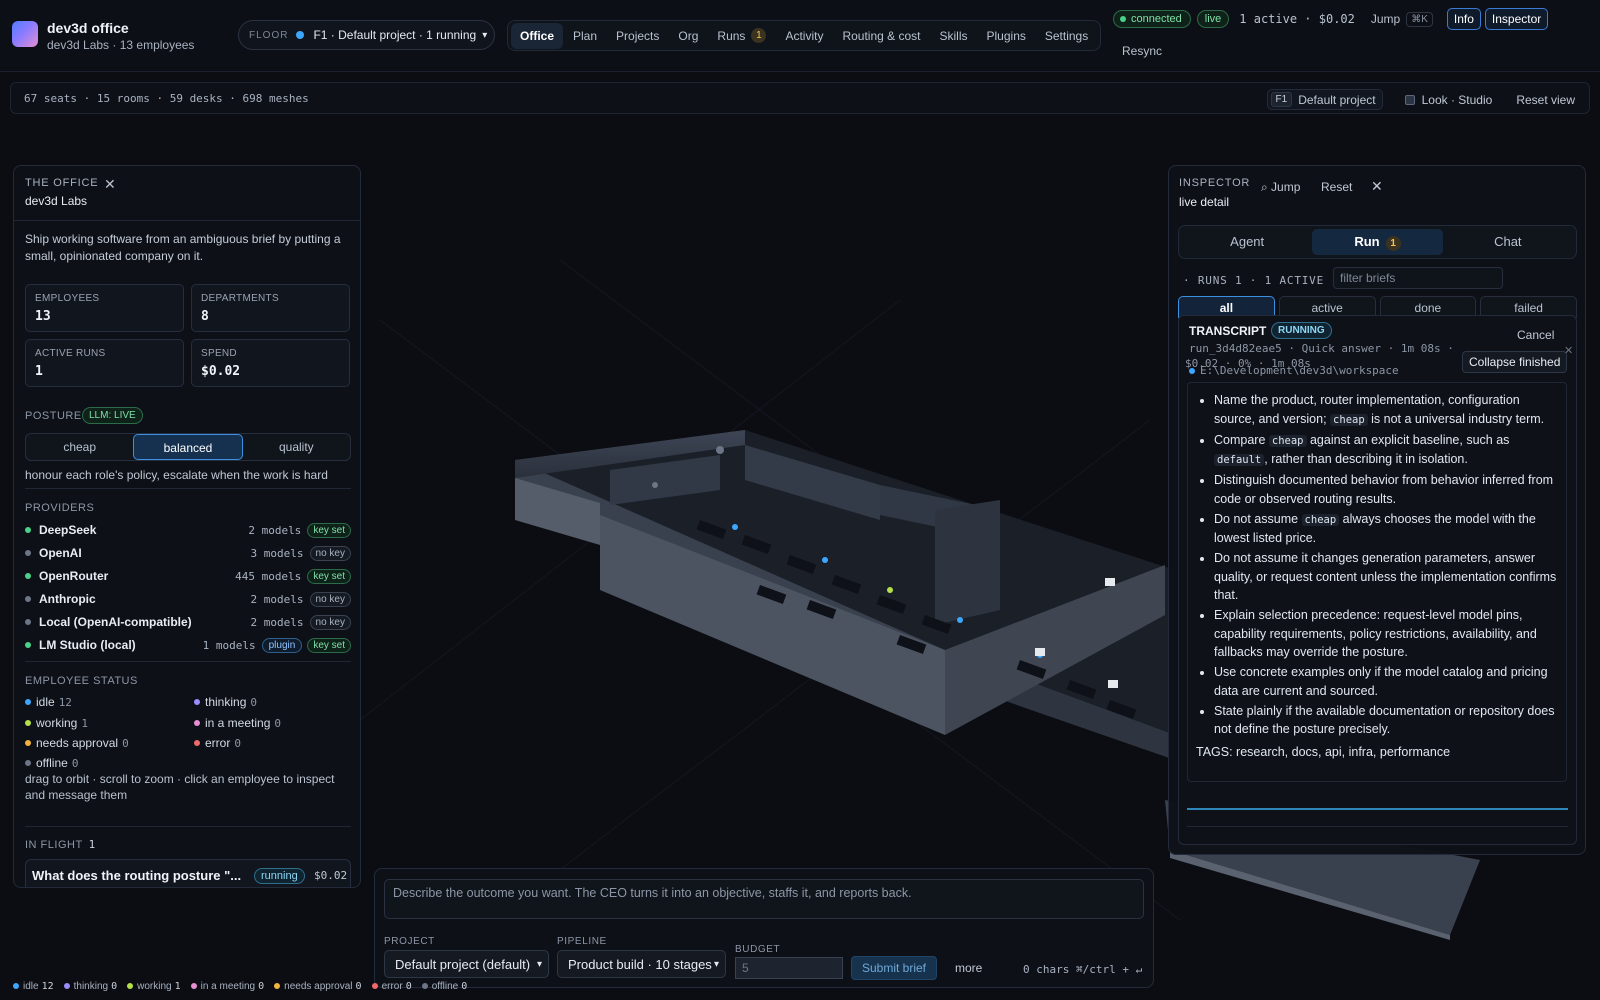 Image resolution: width=1600 pixels, height=1000 pixels. I want to click on submit-brief-button: Submit brief, so click(894, 968).